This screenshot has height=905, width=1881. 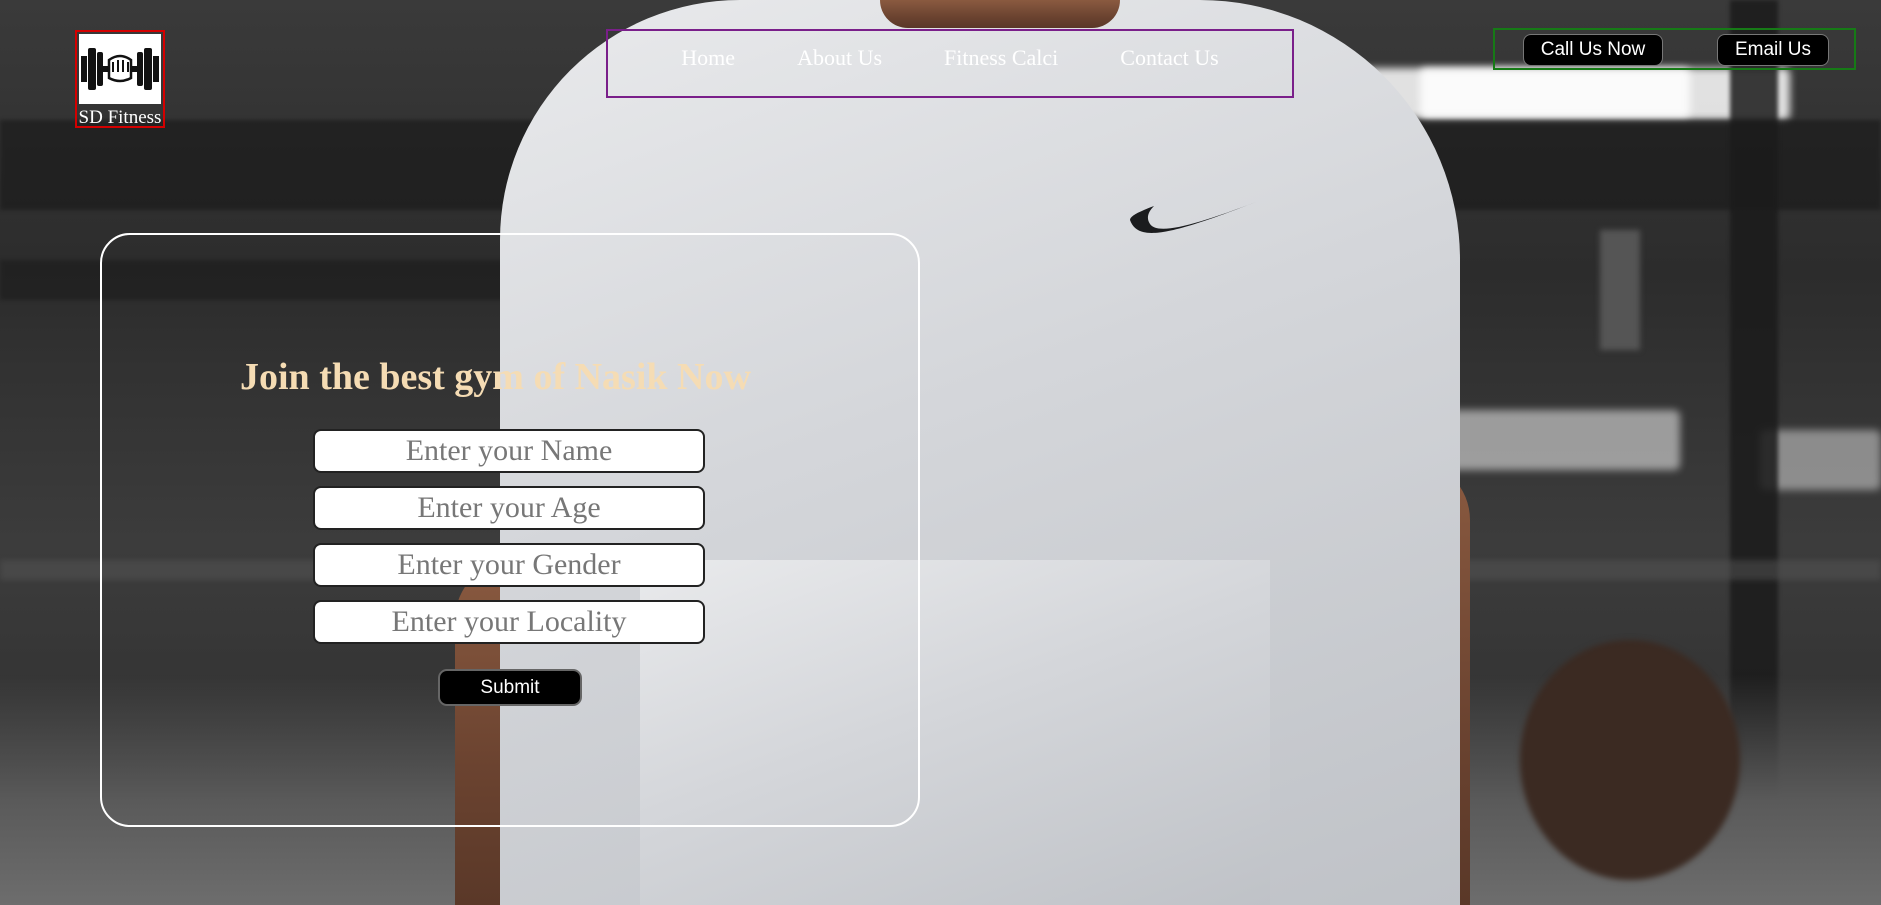 What do you see at coordinates (509, 451) in the screenshot?
I see `name-input` at bounding box center [509, 451].